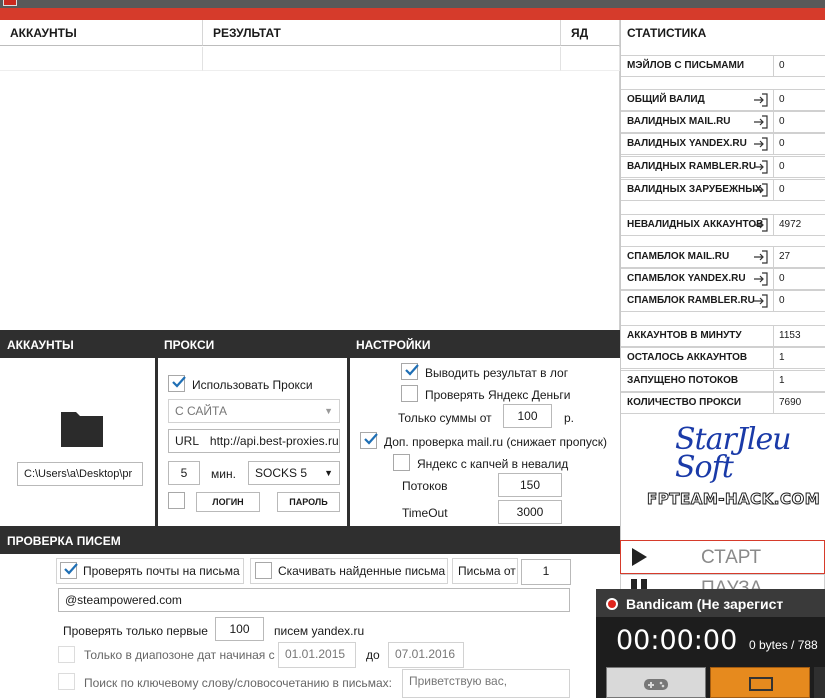 The height and width of the screenshot is (698, 825). Describe the element at coordinates (177, 383) in the screenshot. I see `use-proxy-checkbox` at that location.